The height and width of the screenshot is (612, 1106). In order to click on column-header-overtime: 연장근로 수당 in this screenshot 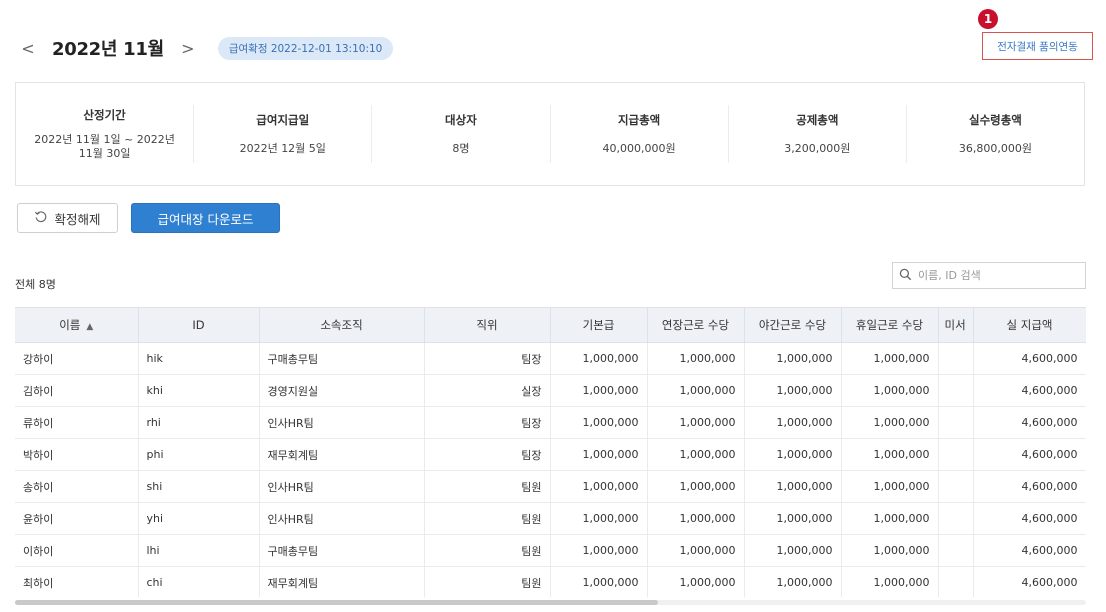, I will do `click(696, 325)`.